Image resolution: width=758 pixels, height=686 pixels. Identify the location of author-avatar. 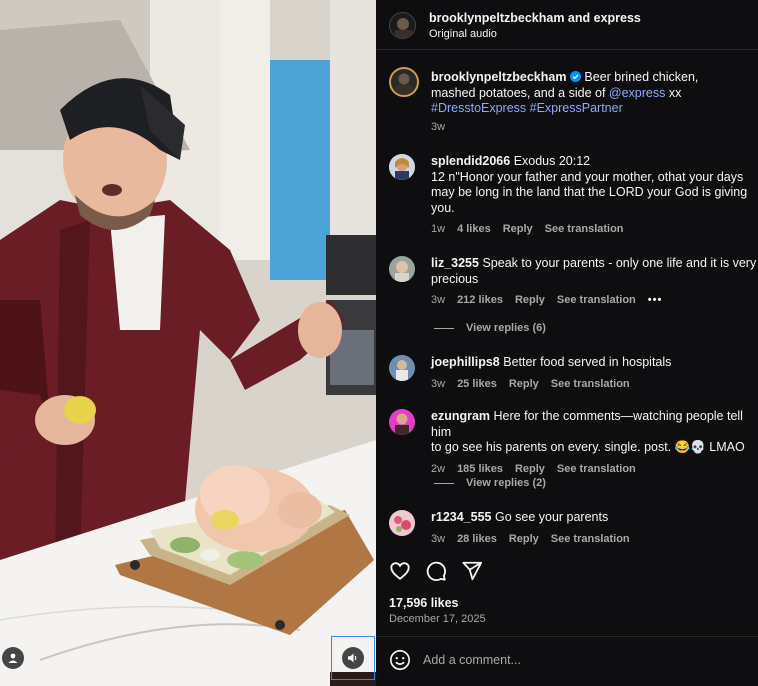
(402, 25).